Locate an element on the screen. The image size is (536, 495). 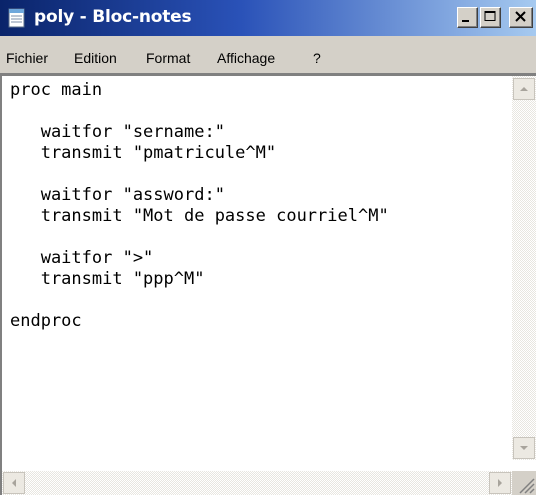
scroll-left-button is located at coordinates (14, 483).